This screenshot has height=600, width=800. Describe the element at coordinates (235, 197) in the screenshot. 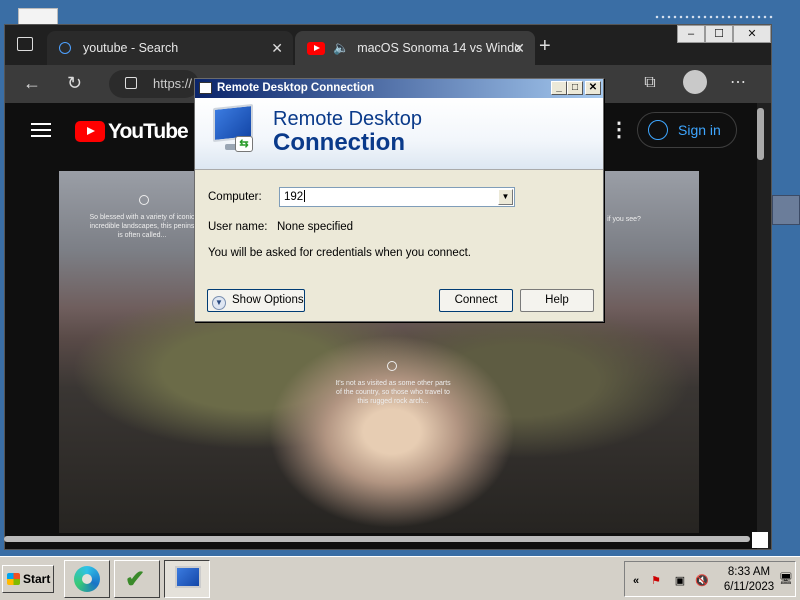

I see `computer-label: Computer:` at that location.